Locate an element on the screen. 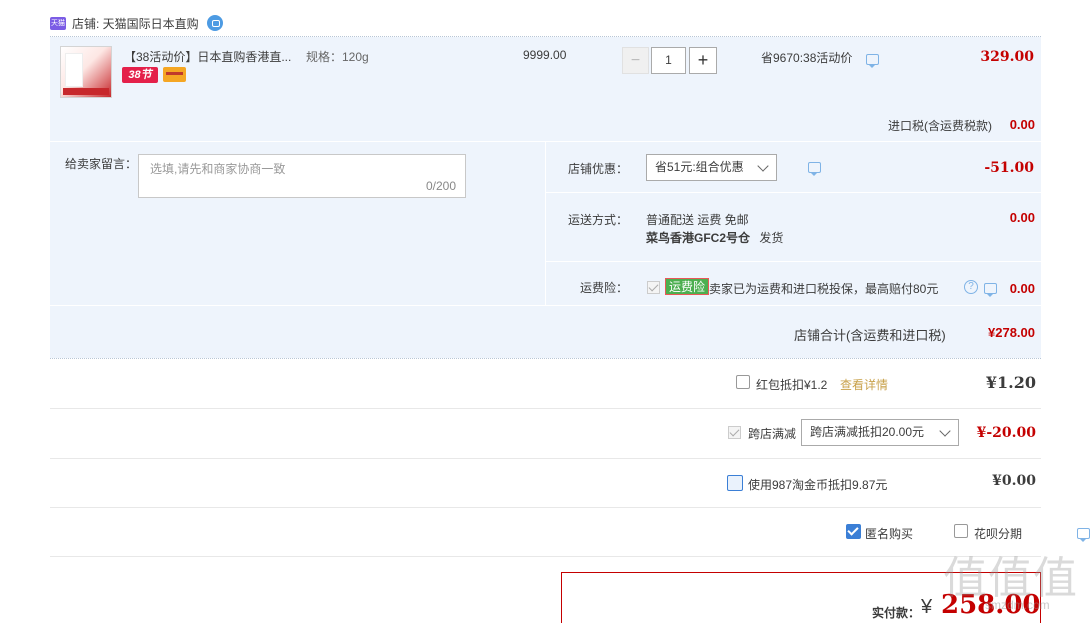 Image resolution: width=1091 pixels, height=623 pixels. shop-discount-select: 省51元:组合优惠 is located at coordinates (711, 167).